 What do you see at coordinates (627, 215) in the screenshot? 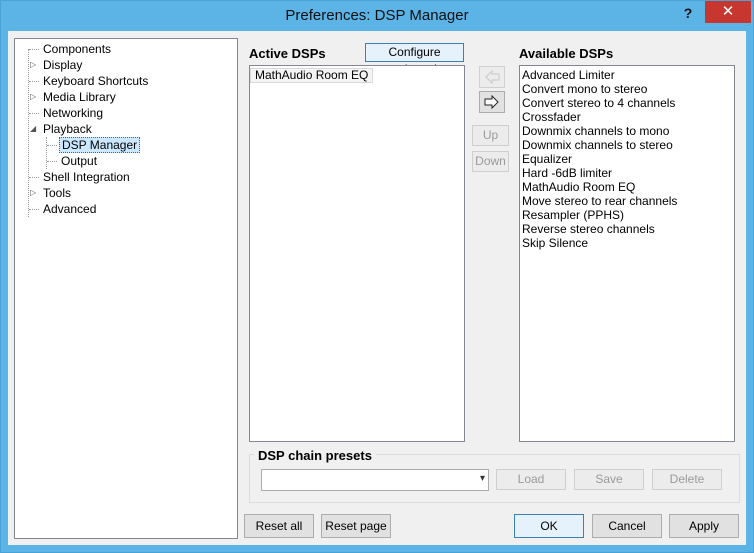
I see `available-dsp-item: Resampler (PPHS)` at bounding box center [627, 215].